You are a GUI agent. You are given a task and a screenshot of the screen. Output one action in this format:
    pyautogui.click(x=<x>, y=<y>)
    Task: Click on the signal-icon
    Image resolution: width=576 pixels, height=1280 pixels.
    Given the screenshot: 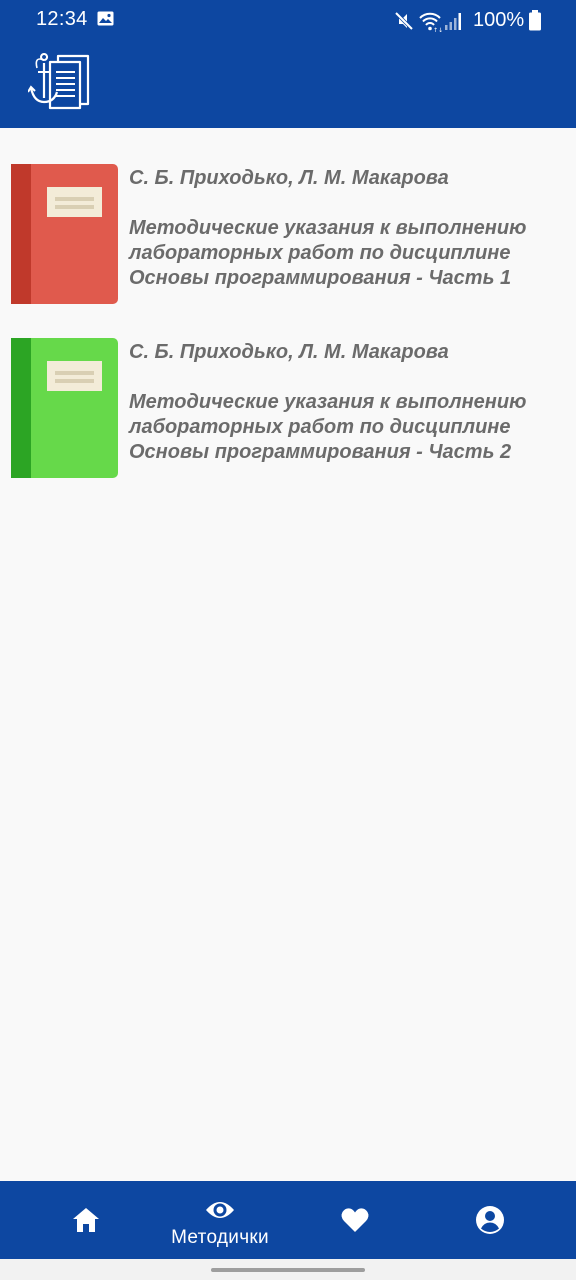 What is the action you would take?
    pyautogui.click(x=453, y=21)
    